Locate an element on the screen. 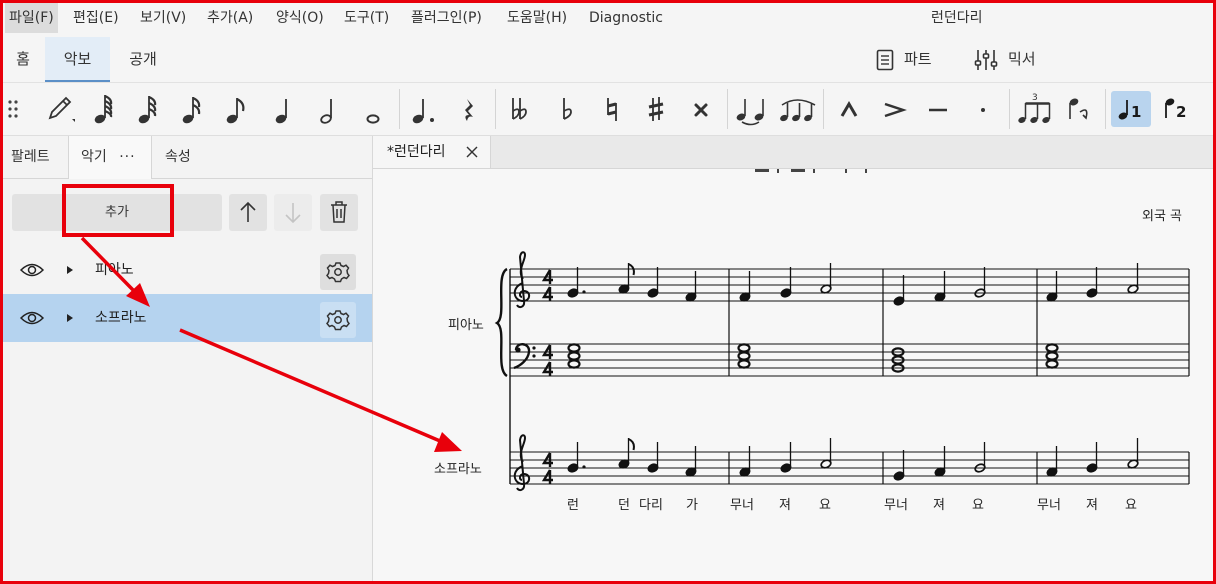 The height and width of the screenshot is (584, 1216). instrument-label: 피아노 is located at coordinates (114, 270).